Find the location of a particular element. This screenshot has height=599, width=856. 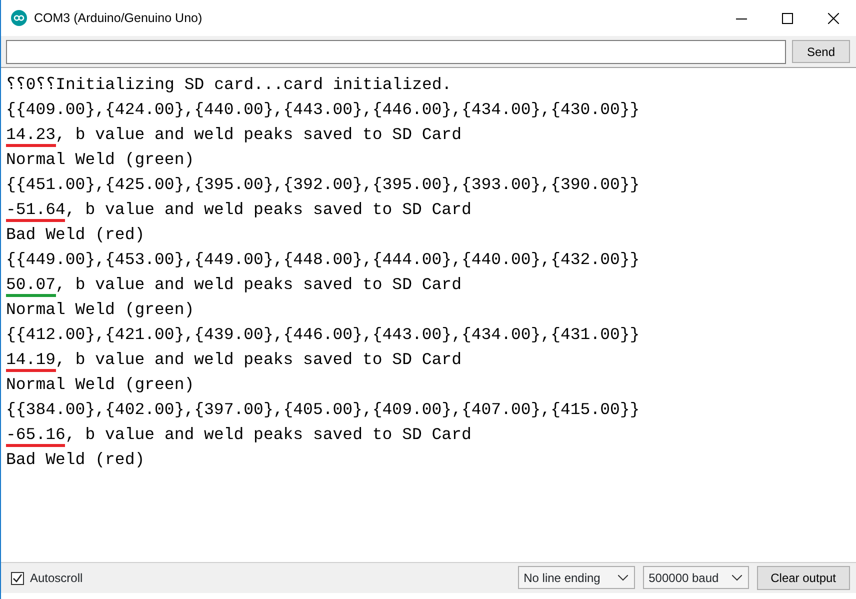

window-title: COM3 (Arduino/Genuino Uno) is located at coordinates (118, 18).